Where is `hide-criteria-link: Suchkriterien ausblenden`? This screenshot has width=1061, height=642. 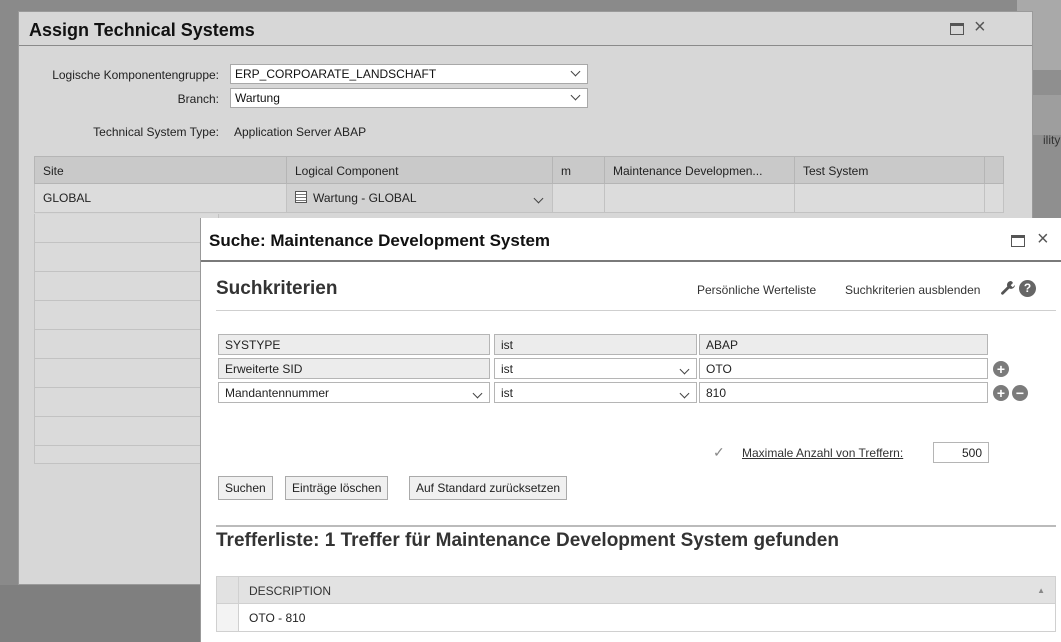
hide-criteria-link: Suchkriterien ausblenden is located at coordinates (912, 290).